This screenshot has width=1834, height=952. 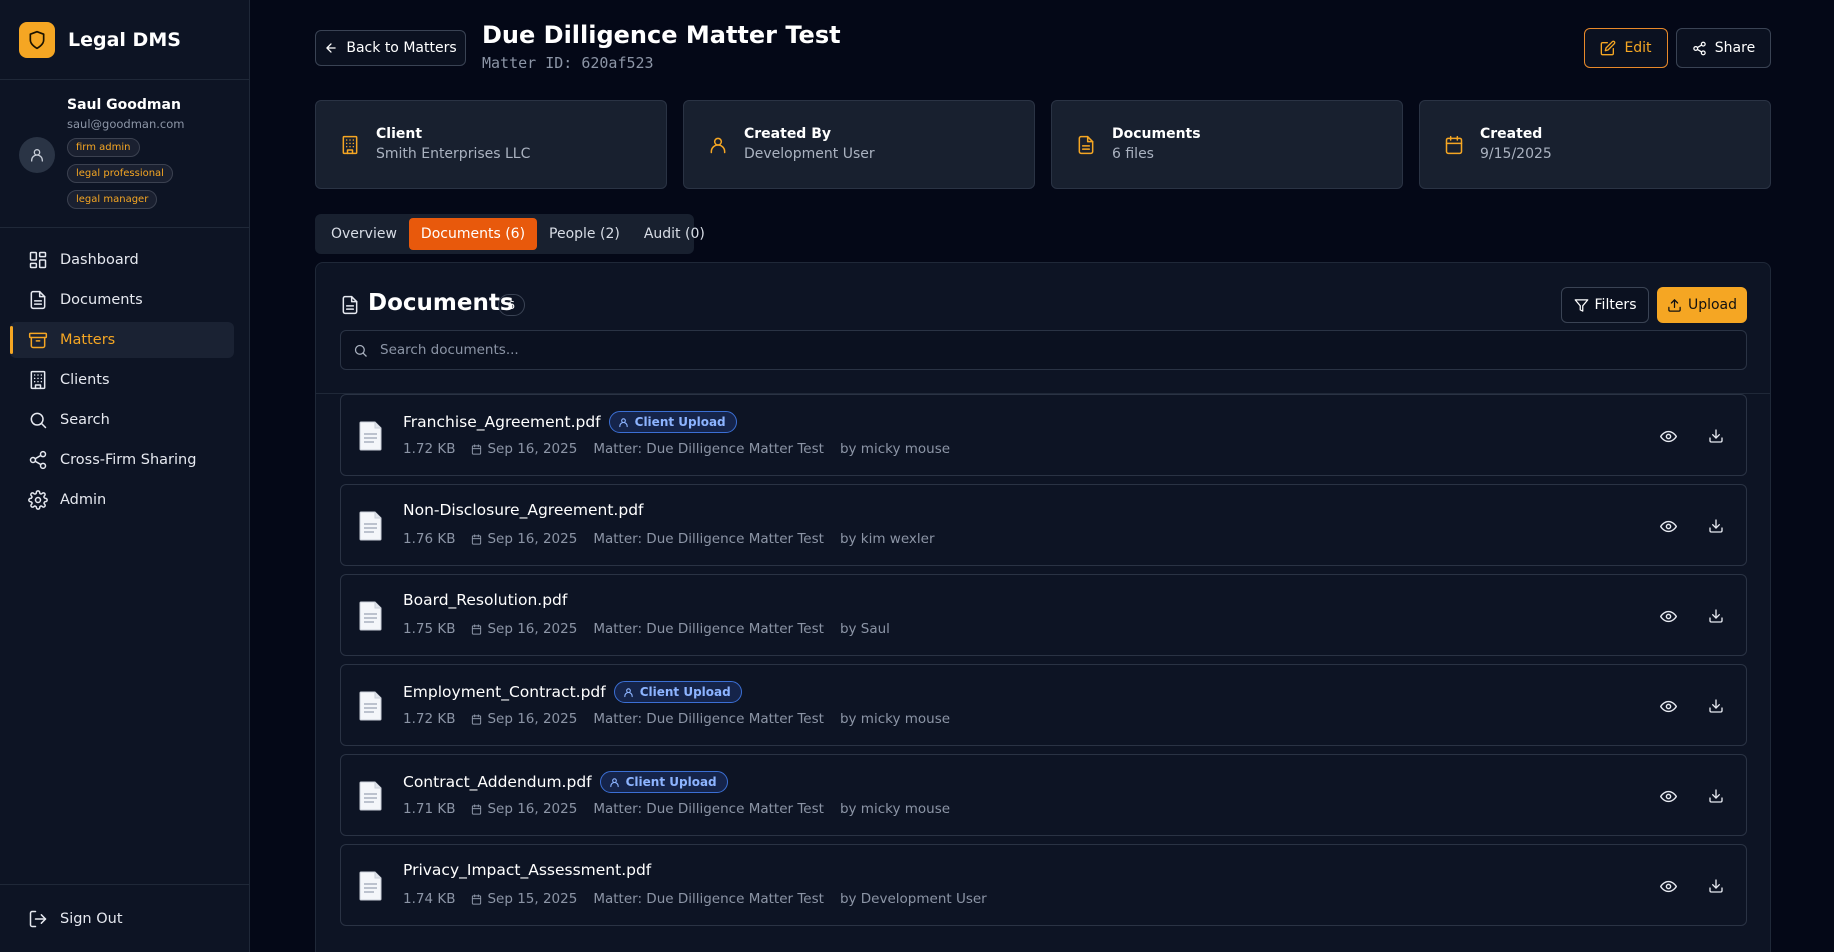 What do you see at coordinates (331, 48) in the screenshot?
I see `arrow-left-icon` at bounding box center [331, 48].